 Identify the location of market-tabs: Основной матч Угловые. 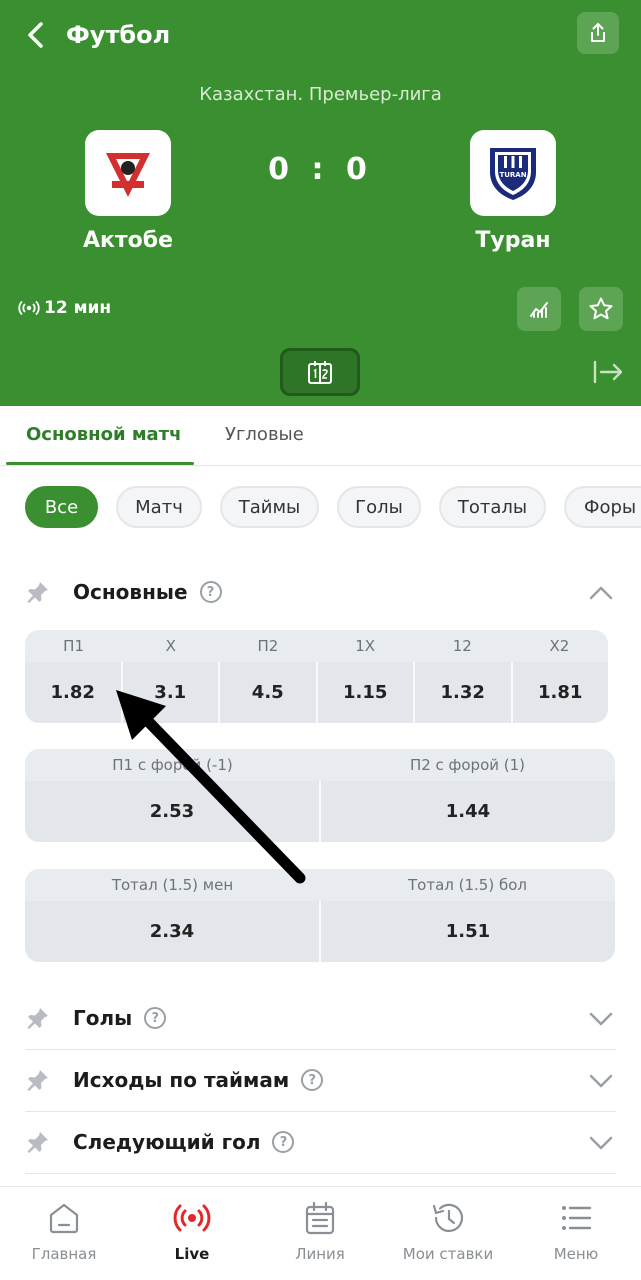
(320, 436).